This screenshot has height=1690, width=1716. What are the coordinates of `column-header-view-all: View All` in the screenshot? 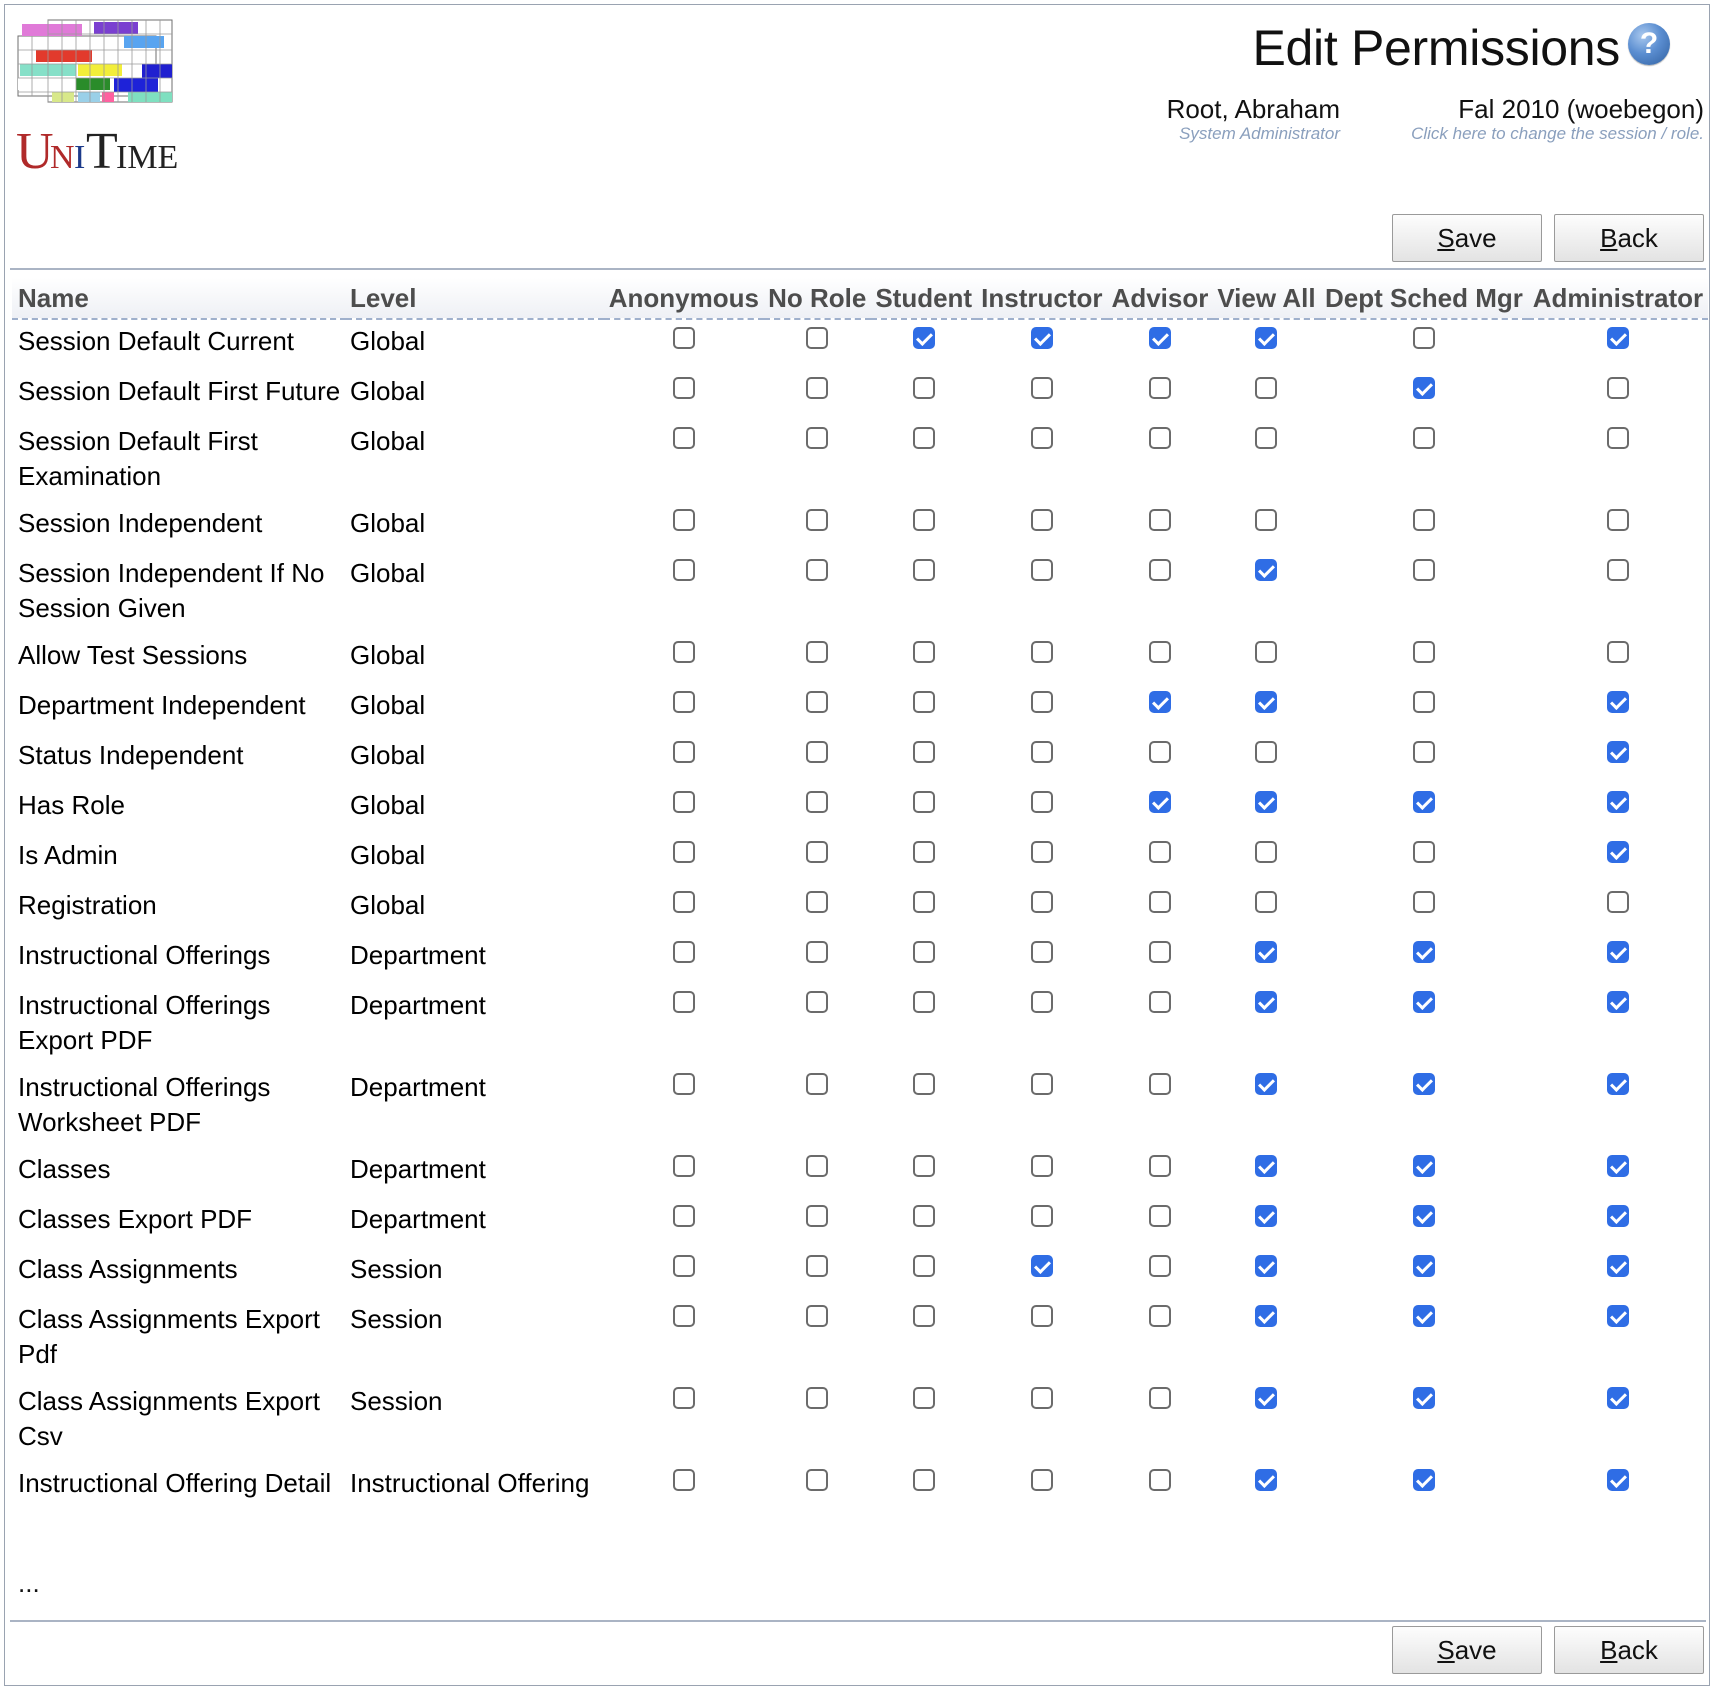 It's located at (1266, 299).